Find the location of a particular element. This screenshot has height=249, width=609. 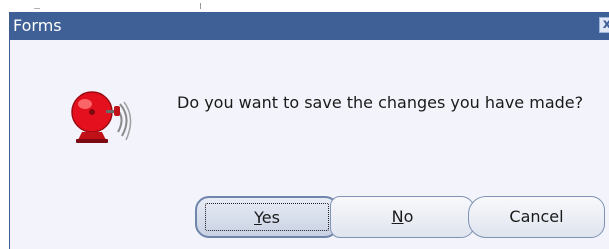

background-window is located at coordinates (304, 6).